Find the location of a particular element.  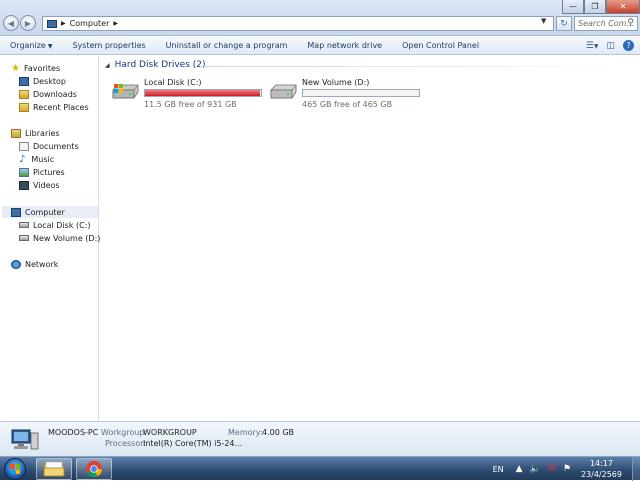

pictures-icon is located at coordinates (24, 172).